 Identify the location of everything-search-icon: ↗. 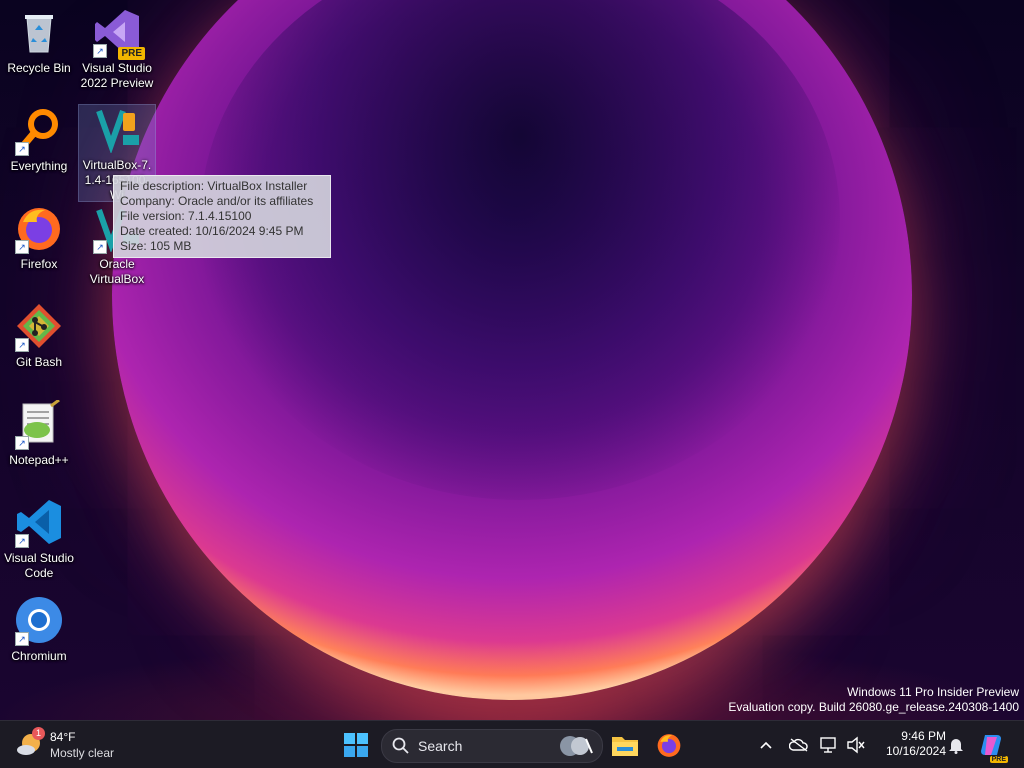
(39, 131).